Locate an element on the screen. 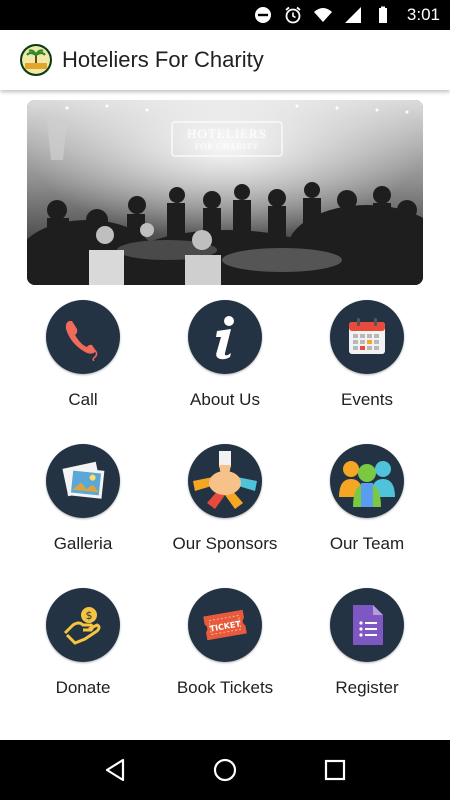  palm-tree-icon is located at coordinates (36, 60).